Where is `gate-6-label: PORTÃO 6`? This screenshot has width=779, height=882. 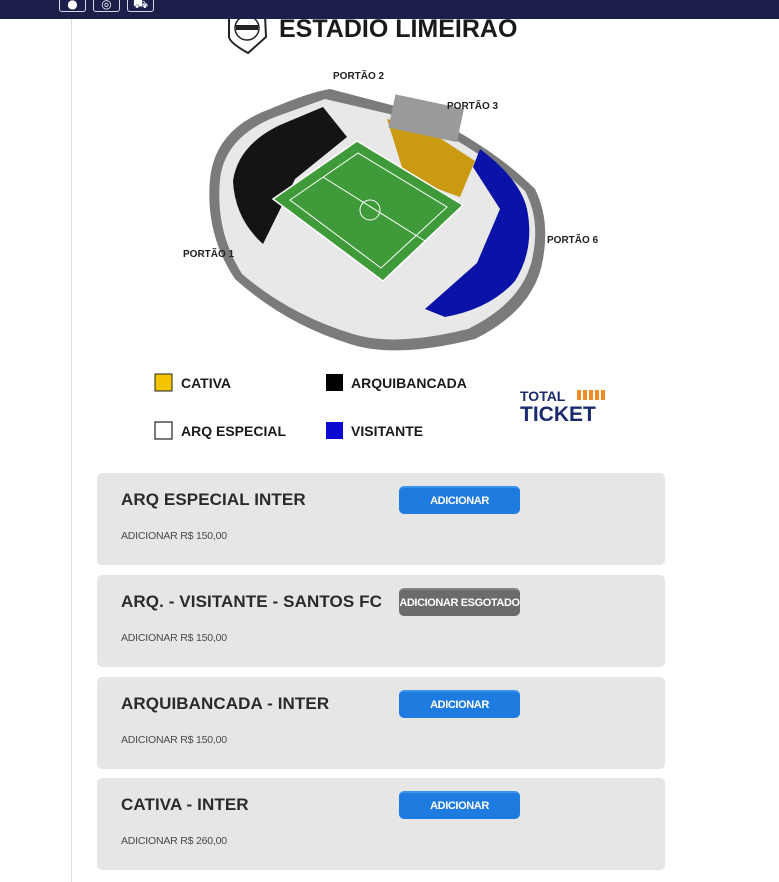
gate-6-label: PORTÃO 6 is located at coordinates (573, 239).